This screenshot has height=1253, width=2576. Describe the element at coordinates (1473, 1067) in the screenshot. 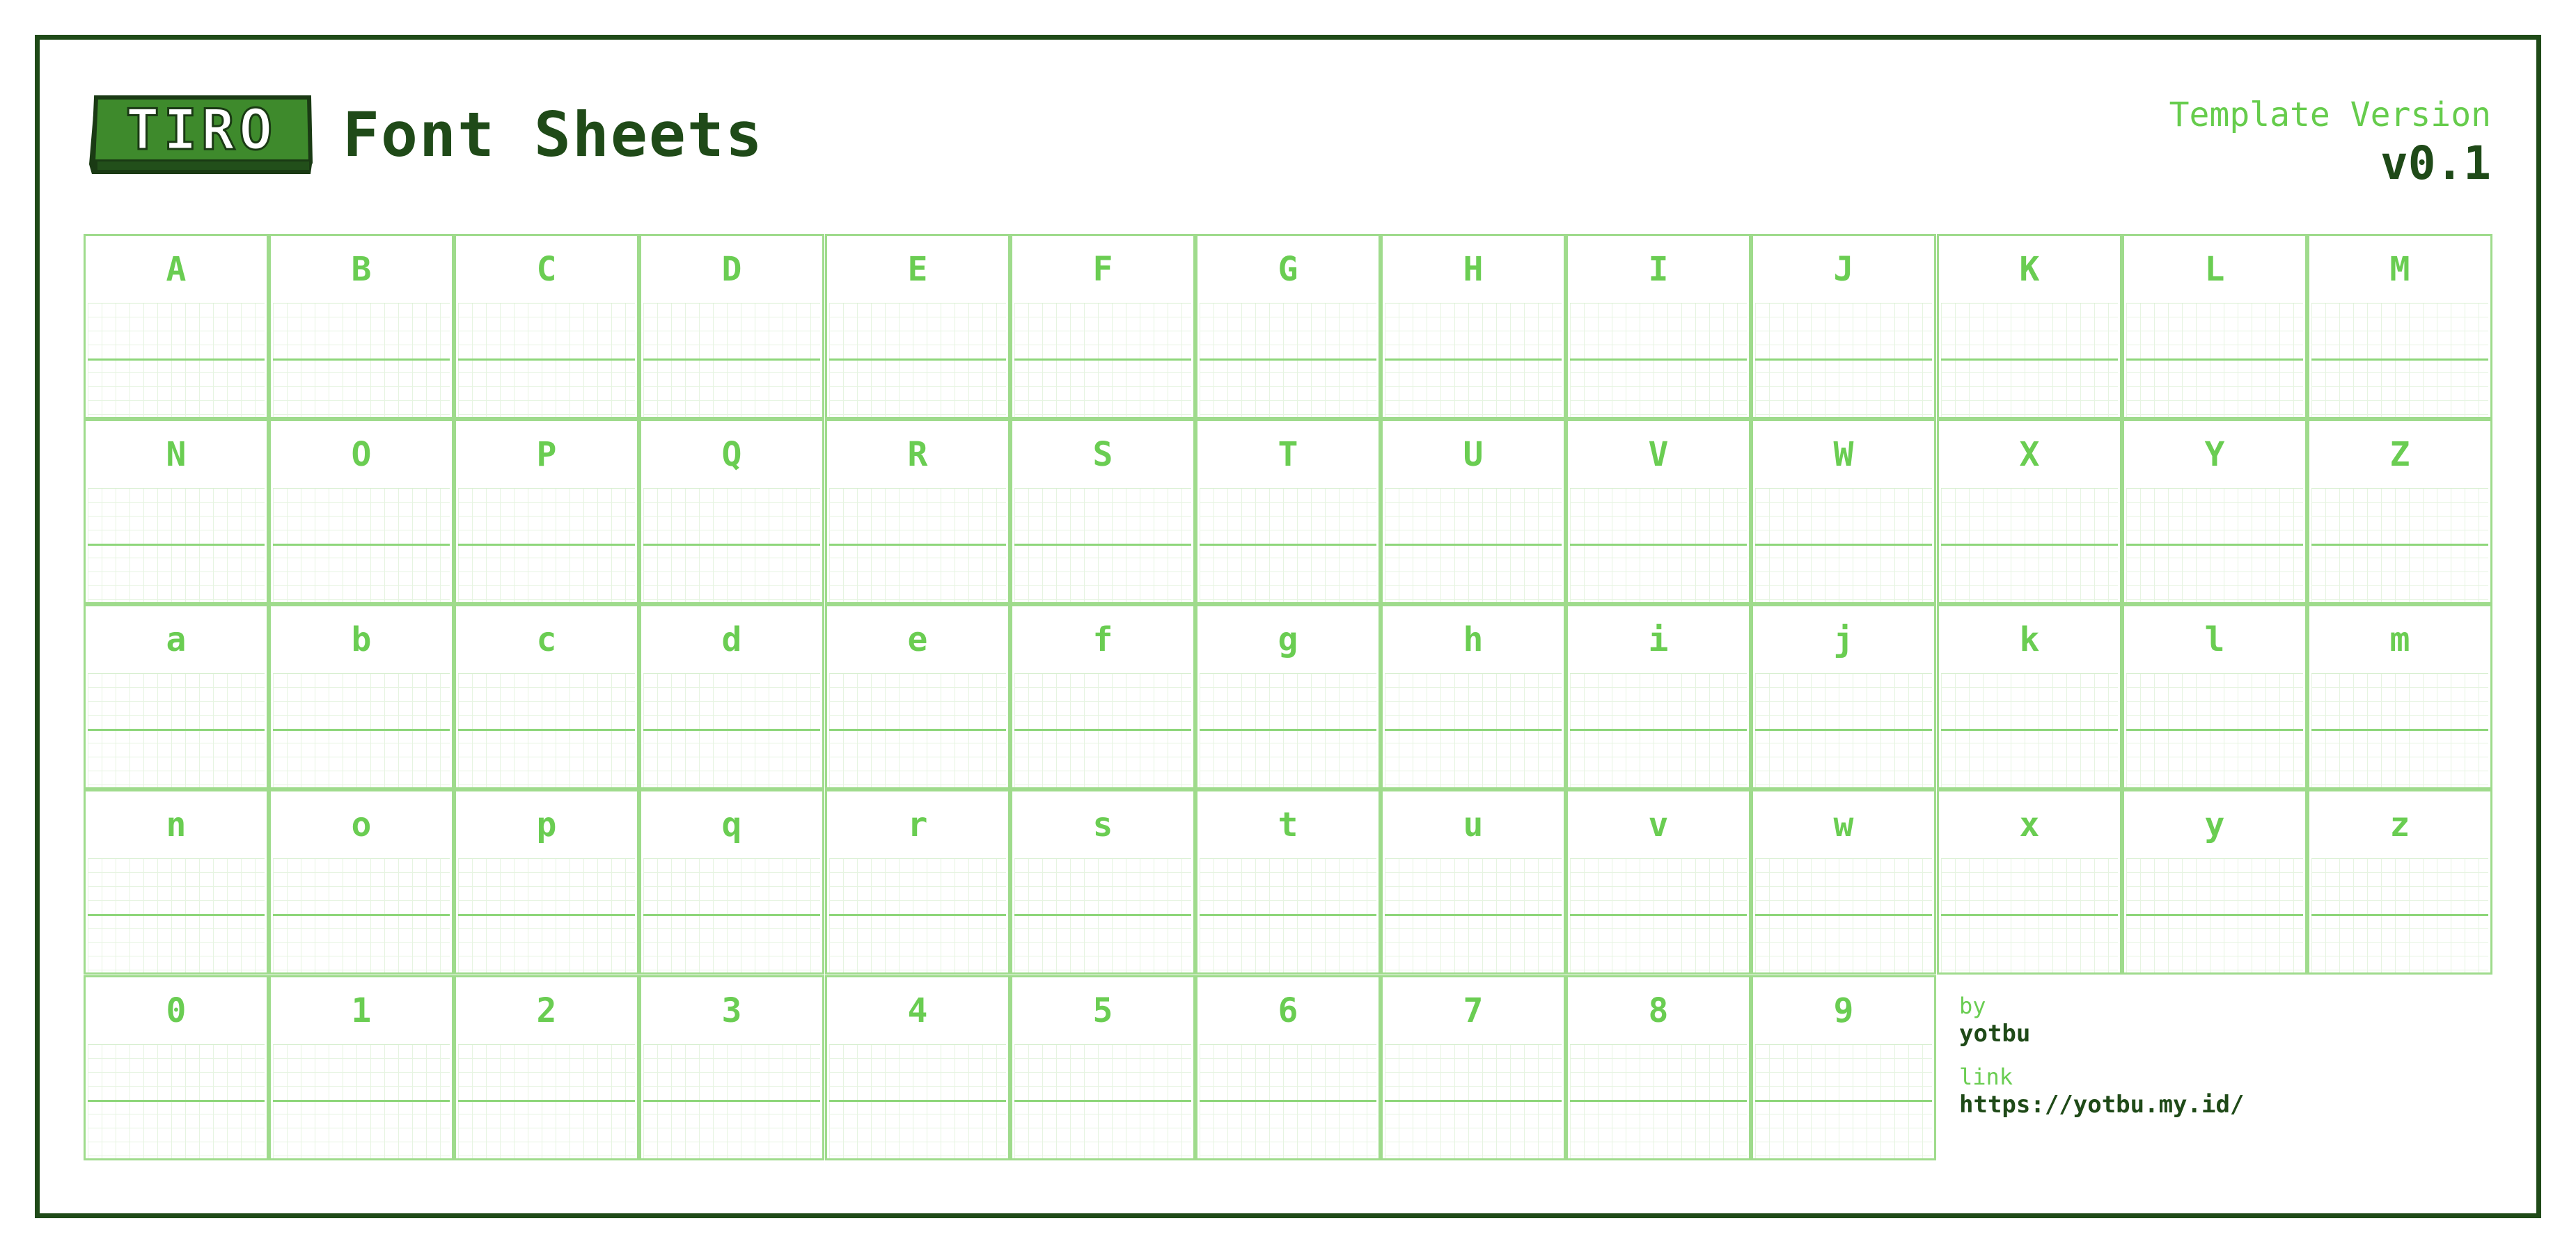

I see `glyph-cell: 7` at that location.